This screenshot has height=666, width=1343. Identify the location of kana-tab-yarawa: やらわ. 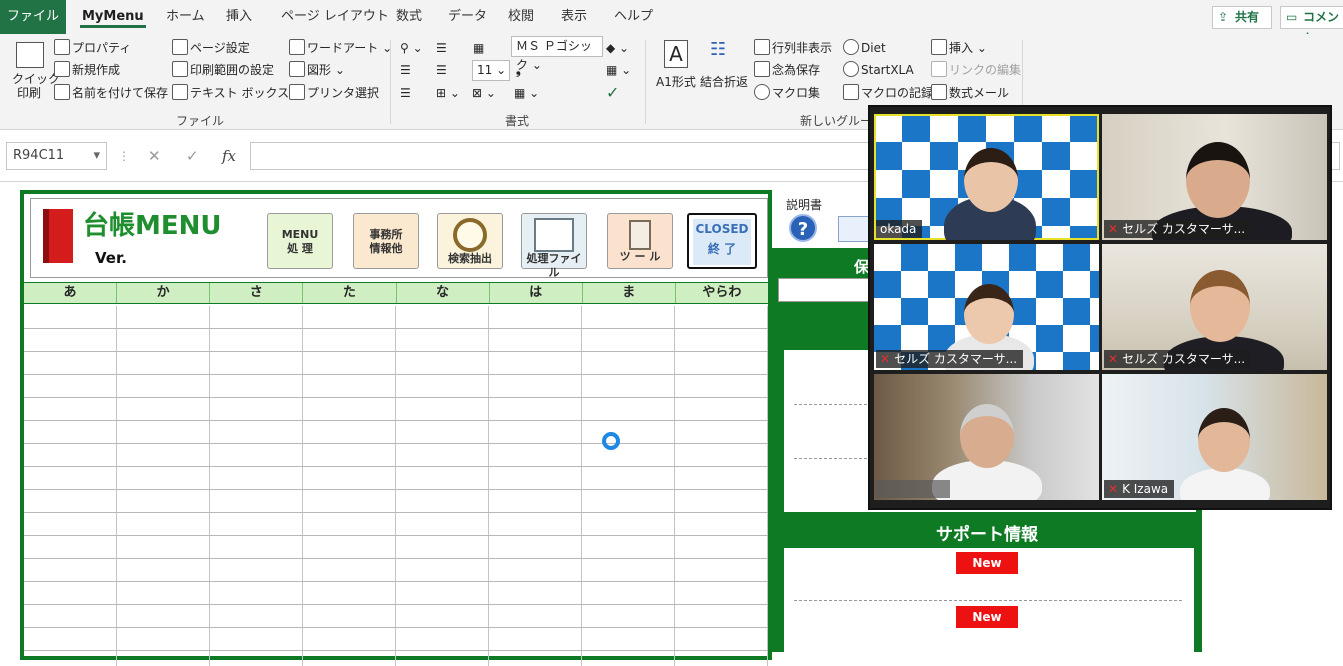
(722, 293).